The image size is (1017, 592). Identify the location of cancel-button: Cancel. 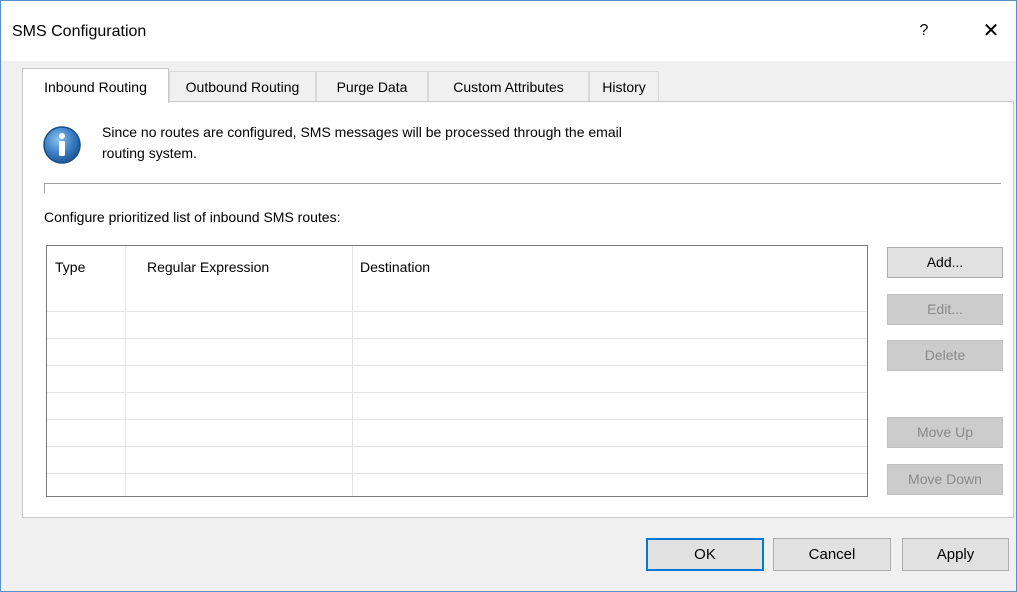
(832, 554).